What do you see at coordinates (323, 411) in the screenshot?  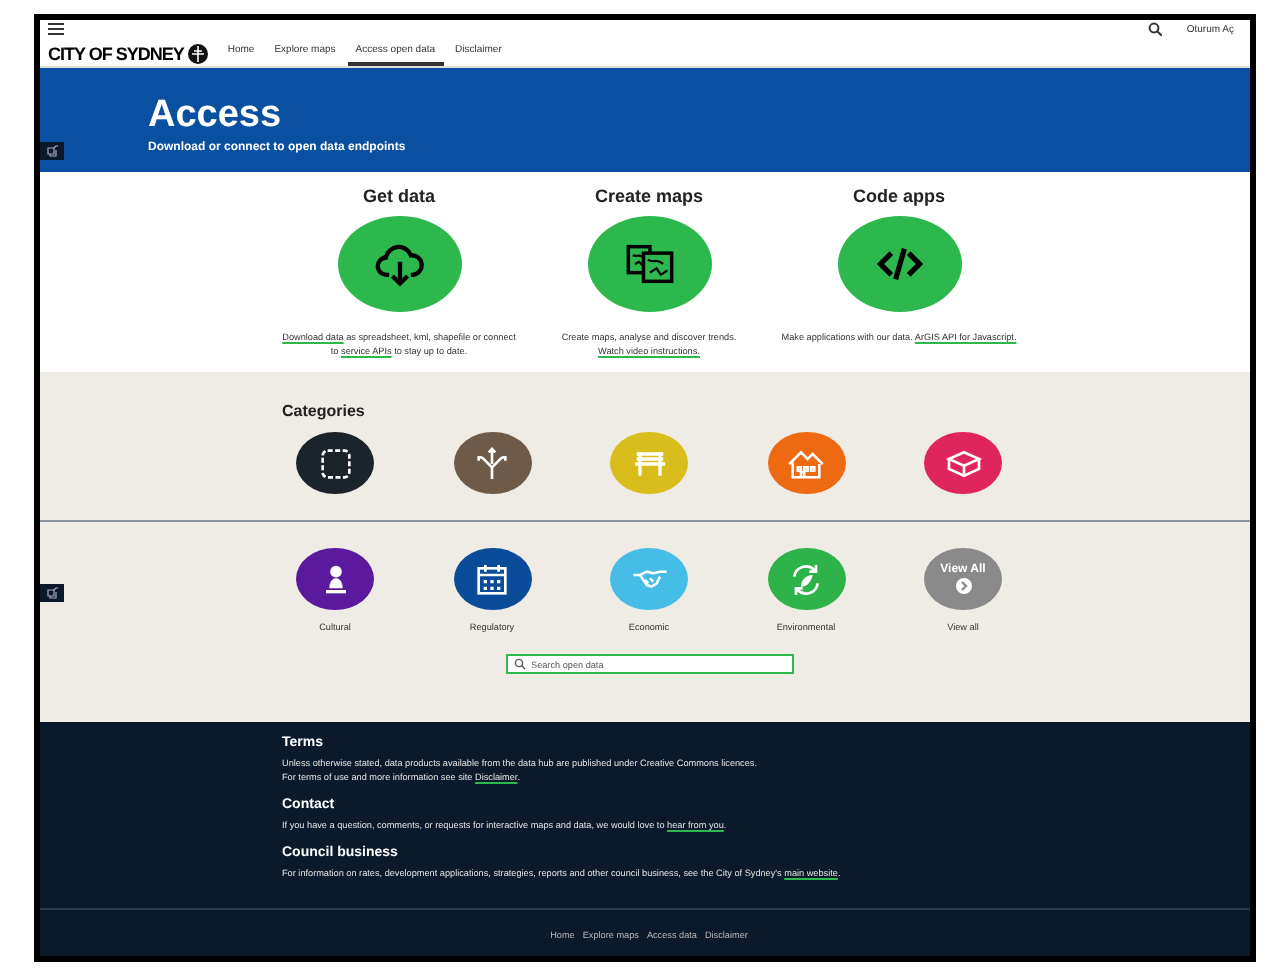 I see `section-title: Categories` at bounding box center [323, 411].